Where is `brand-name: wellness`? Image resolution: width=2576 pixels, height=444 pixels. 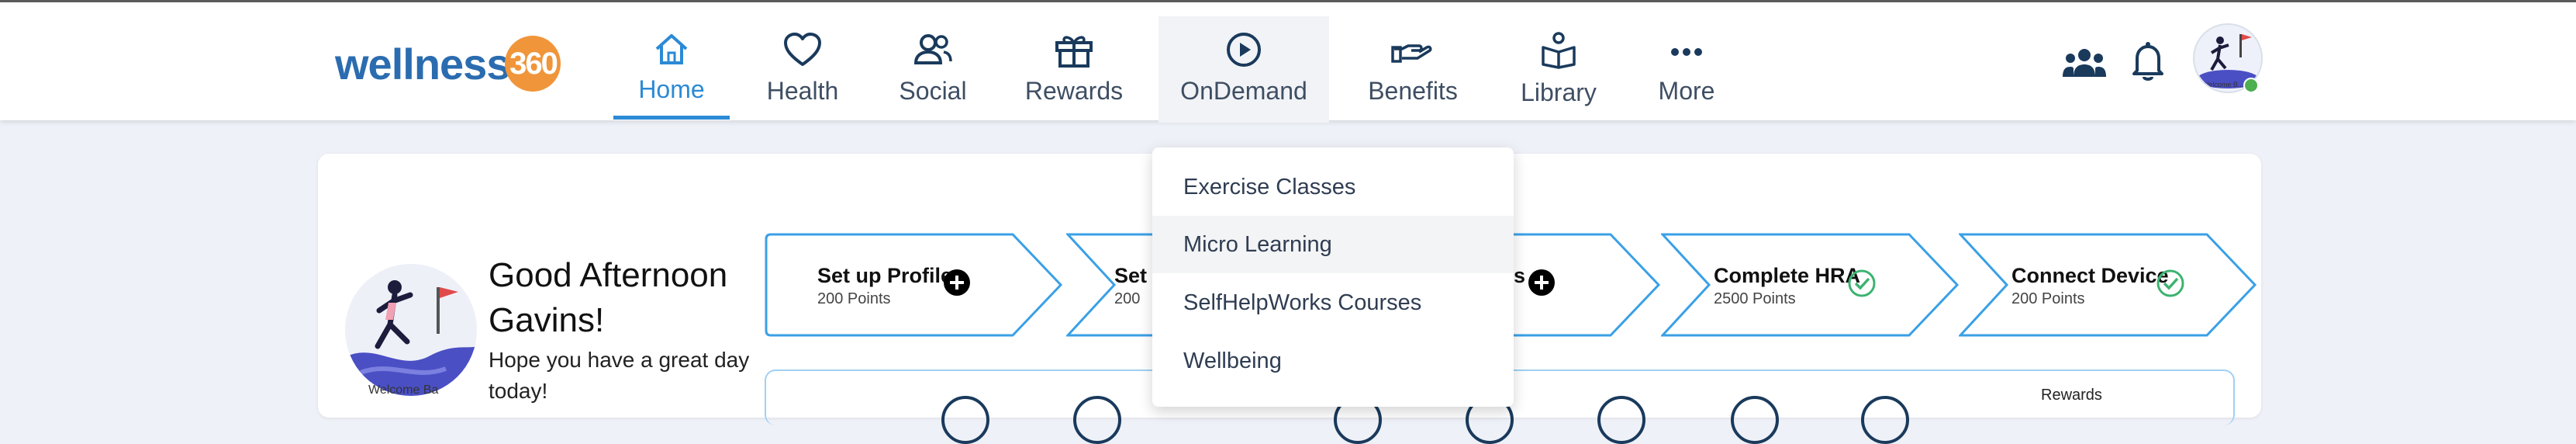
brand-name: wellness is located at coordinates (422, 63).